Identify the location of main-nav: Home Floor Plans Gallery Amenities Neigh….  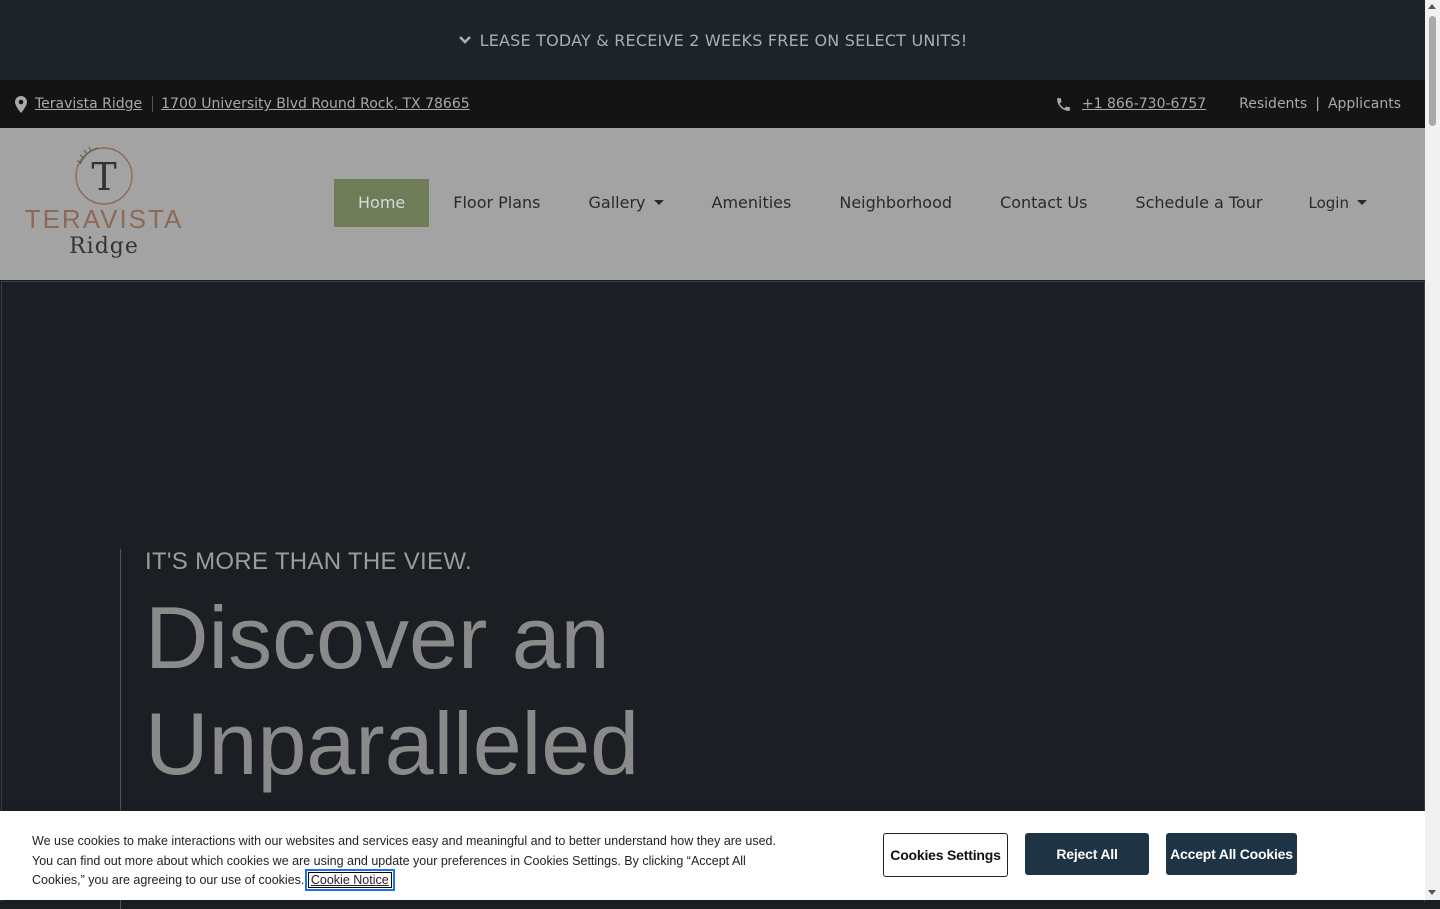
(862, 203).